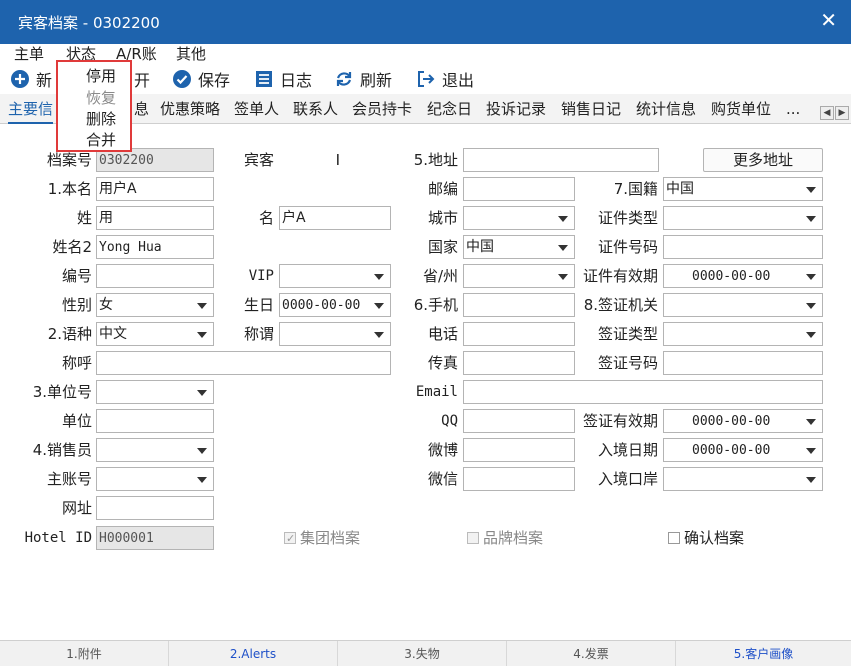  What do you see at coordinates (363, 79) in the screenshot?
I see `refresh-button: 刷新` at bounding box center [363, 79].